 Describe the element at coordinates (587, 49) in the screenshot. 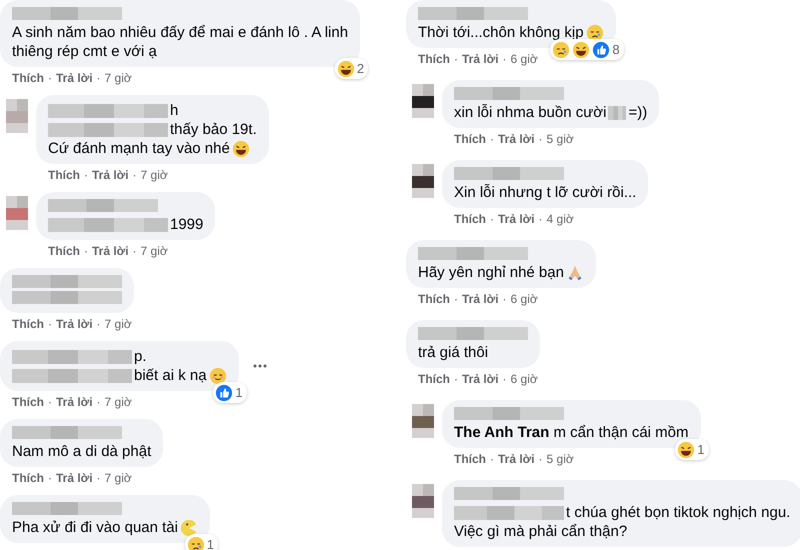

I see `reaction-badge: 8` at that location.